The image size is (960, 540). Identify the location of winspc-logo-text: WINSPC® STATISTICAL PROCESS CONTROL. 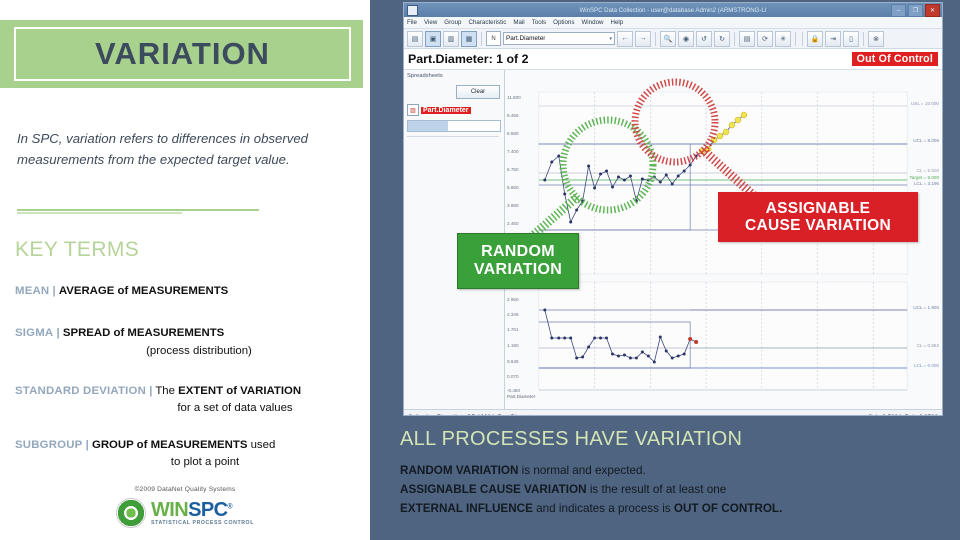
(202, 513).